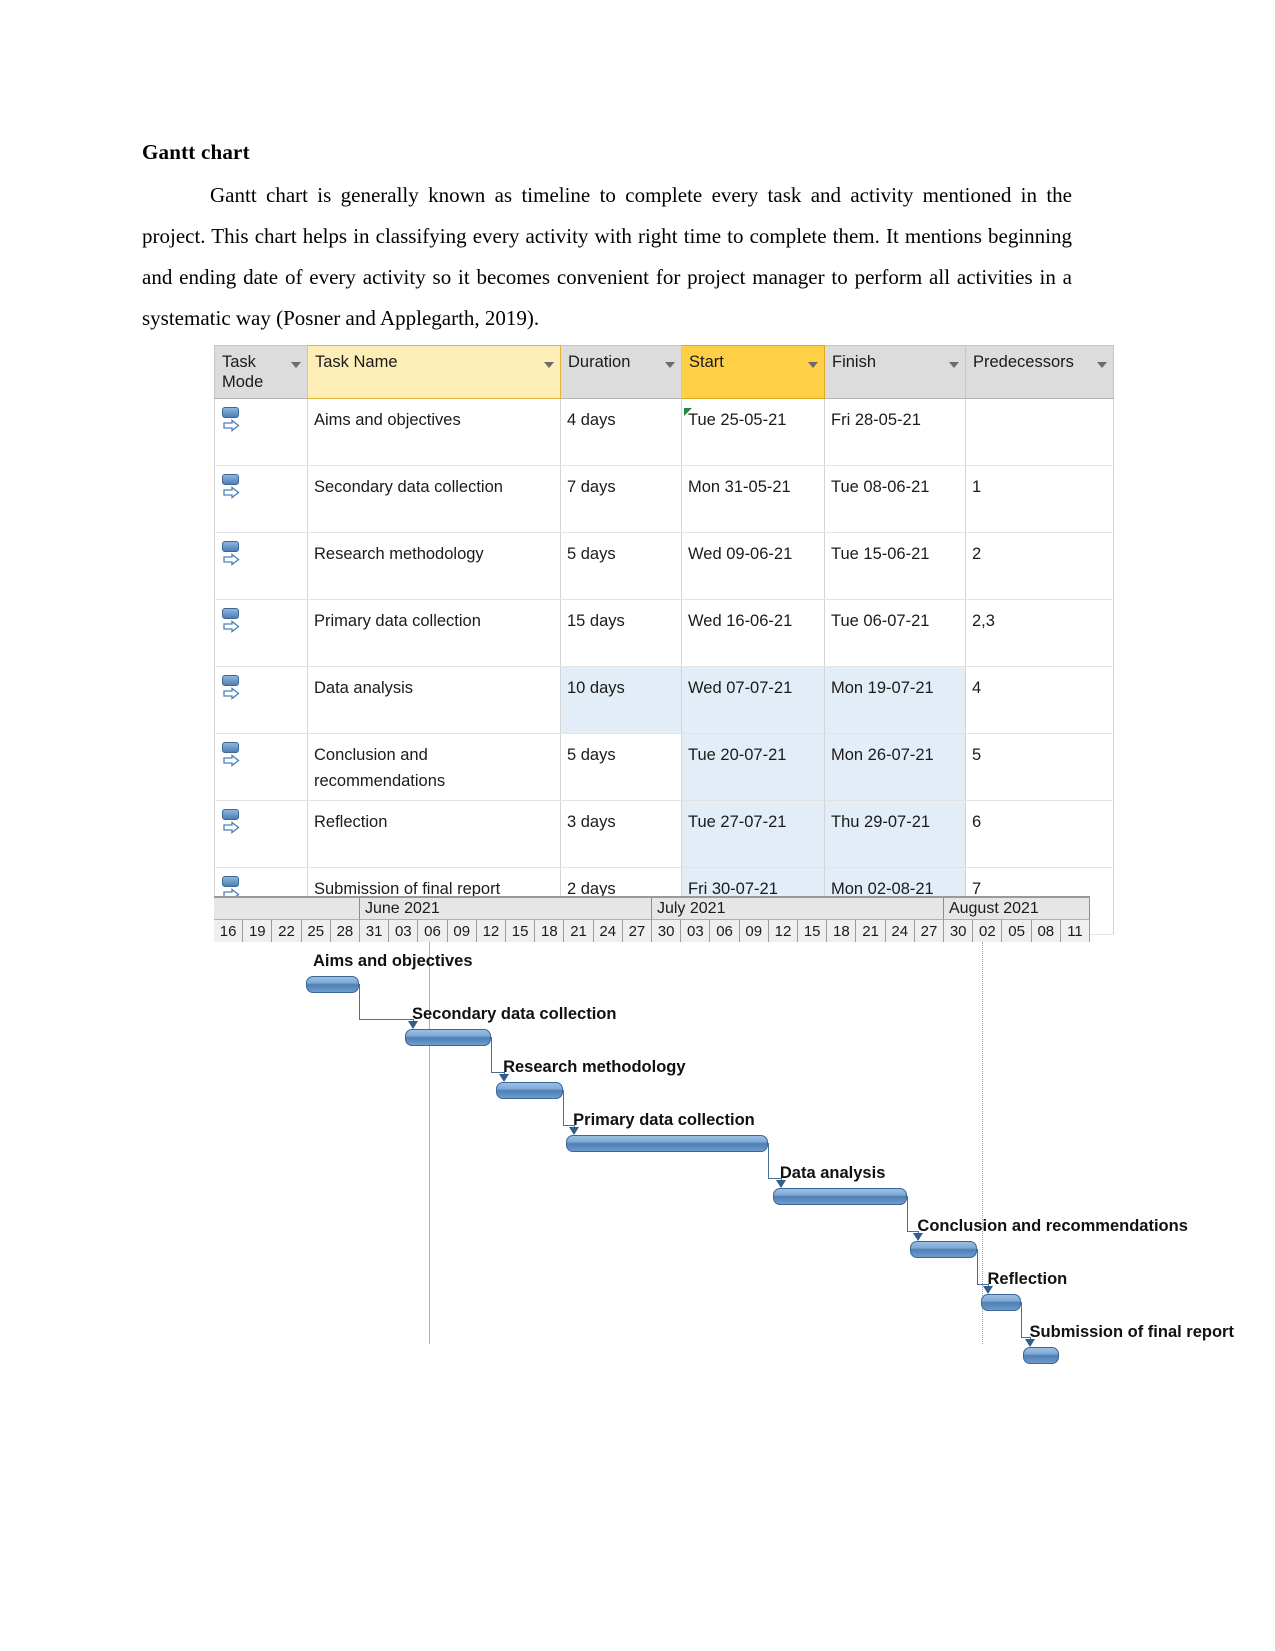 The height and width of the screenshot is (1651, 1275). I want to click on cell-finish: Fri 28-05-21, so click(895, 432).